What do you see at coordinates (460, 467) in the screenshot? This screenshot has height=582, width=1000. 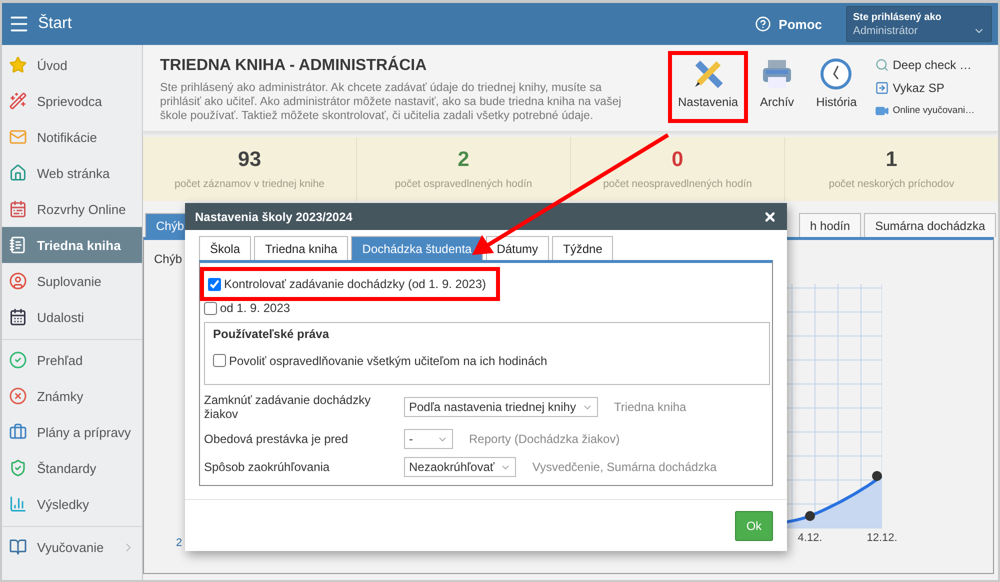 I see `select-field: Nezaokrúhľovať` at bounding box center [460, 467].